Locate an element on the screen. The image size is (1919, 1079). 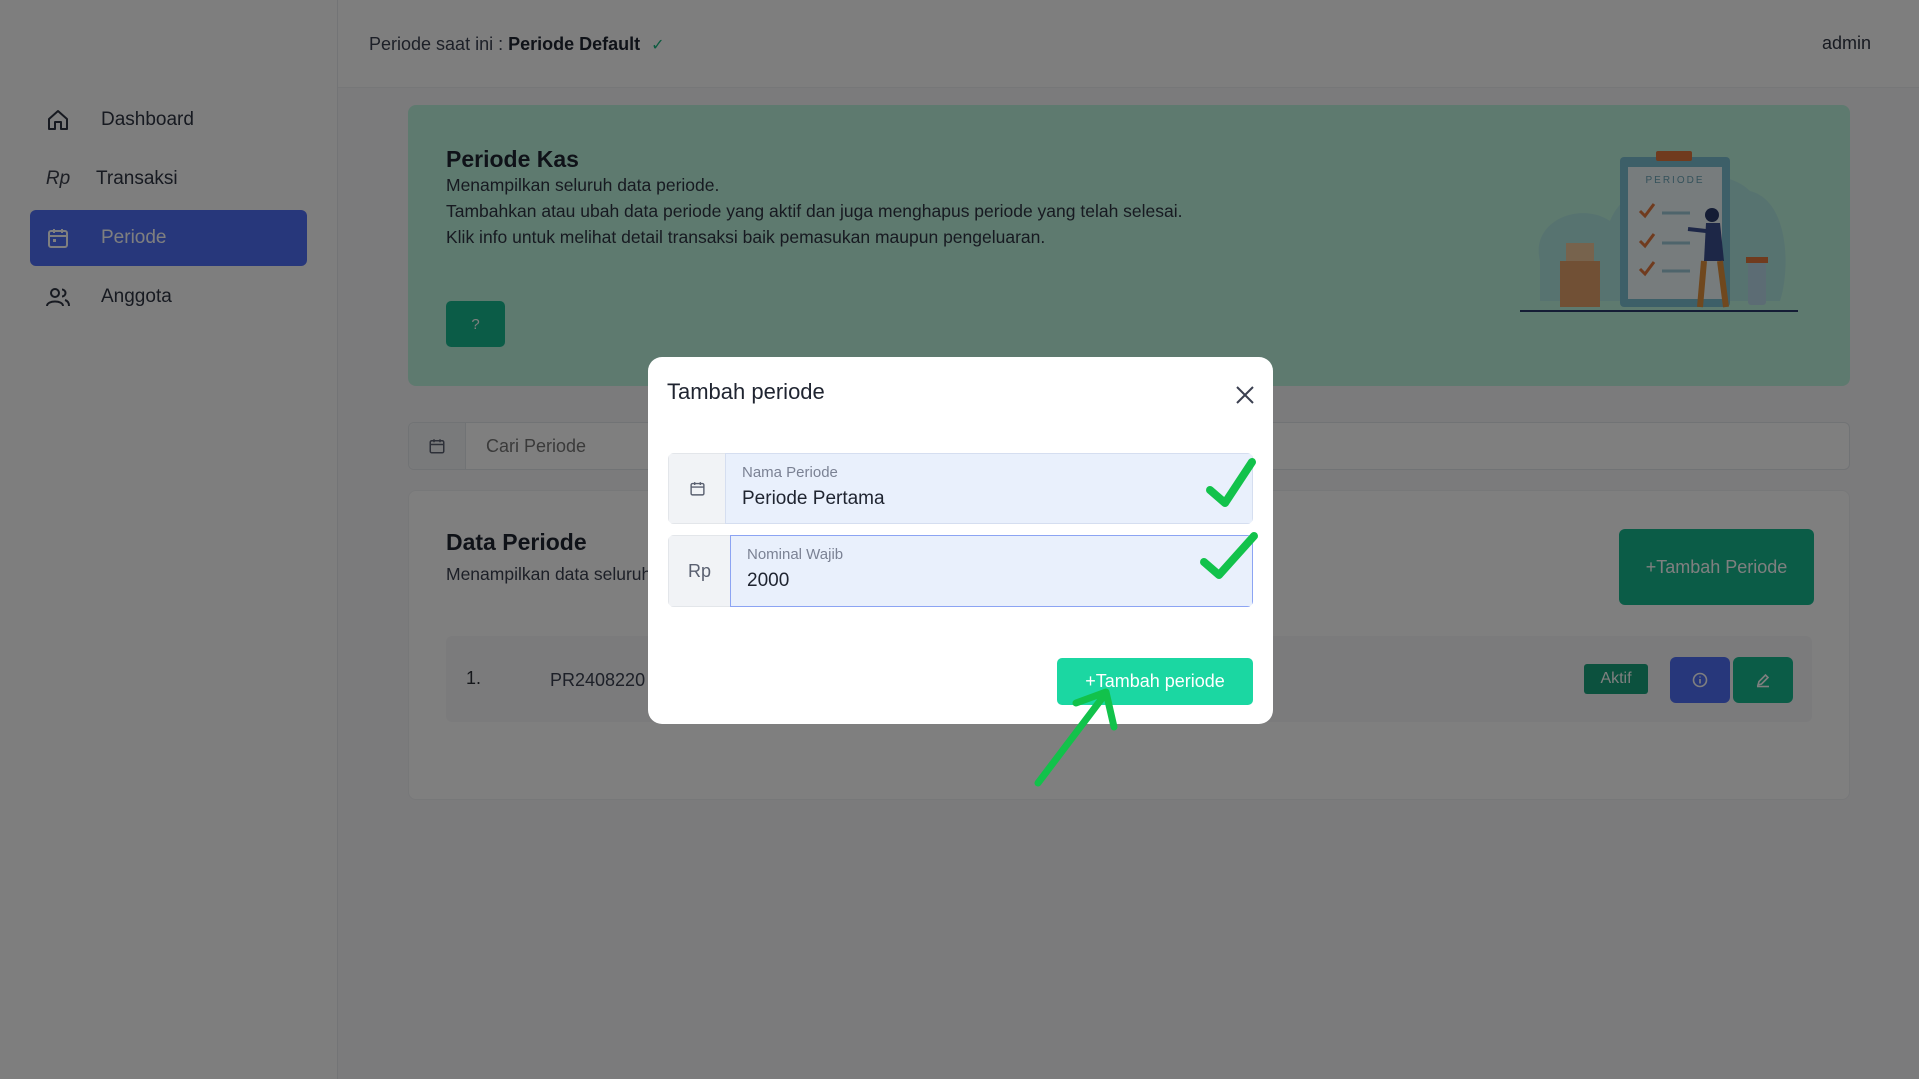
calendar-icon is located at coordinates (696, 488).